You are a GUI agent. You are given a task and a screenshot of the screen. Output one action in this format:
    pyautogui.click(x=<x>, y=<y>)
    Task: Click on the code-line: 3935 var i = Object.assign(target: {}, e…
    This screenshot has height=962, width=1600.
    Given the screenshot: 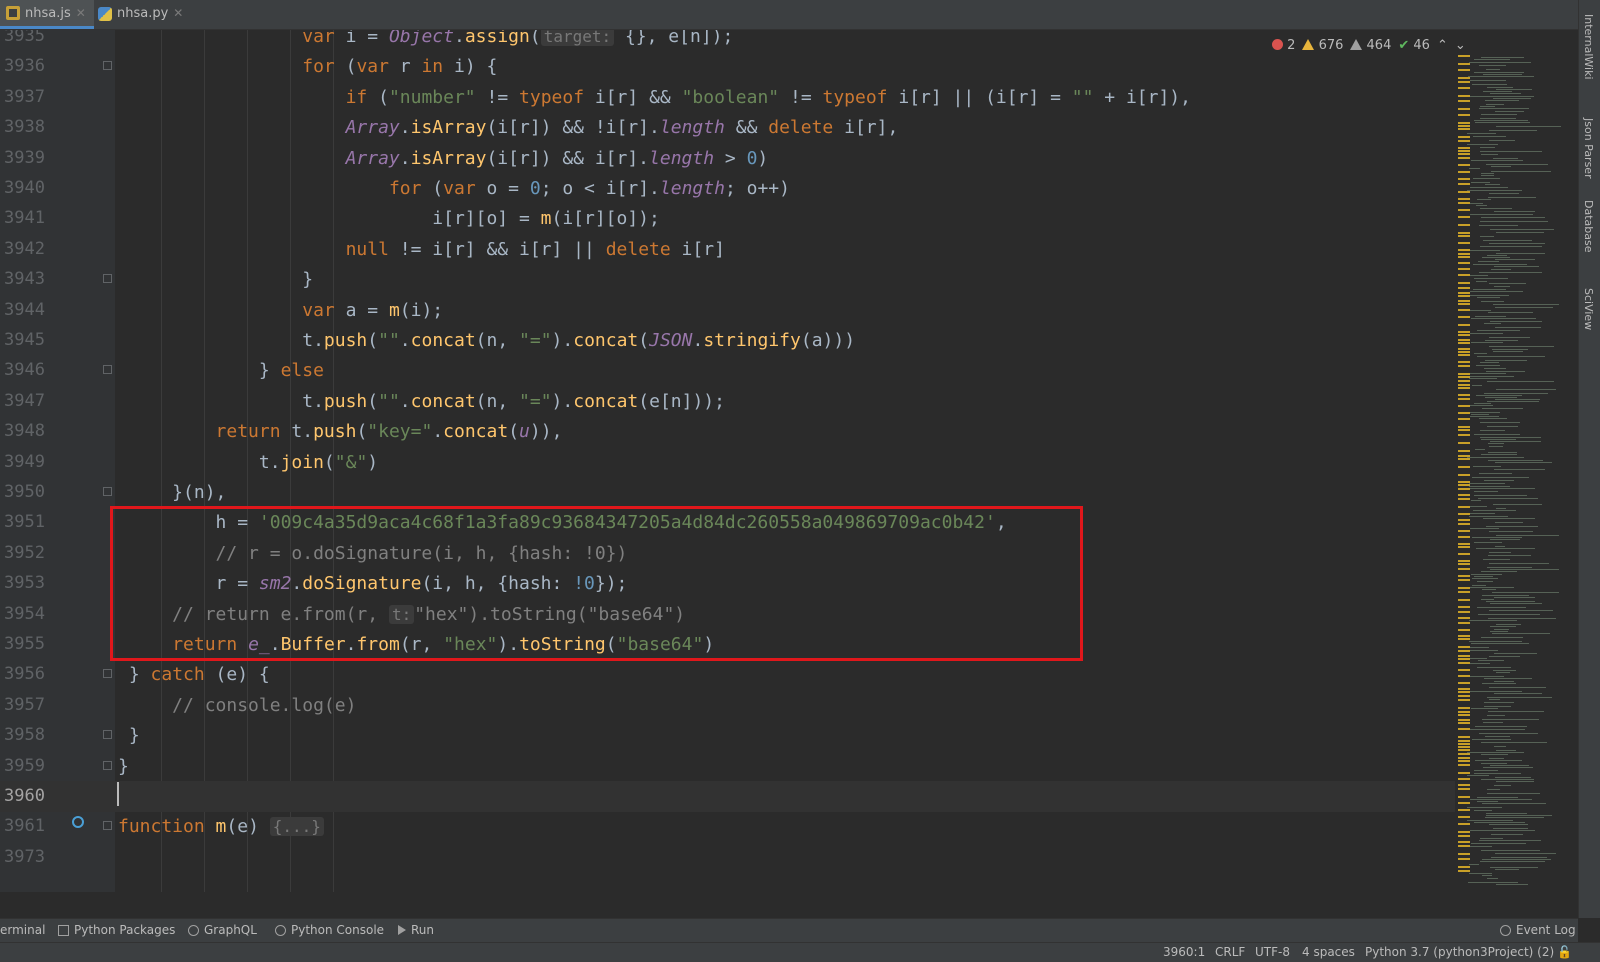 What is the action you would take?
    pyautogui.click(x=727, y=41)
    